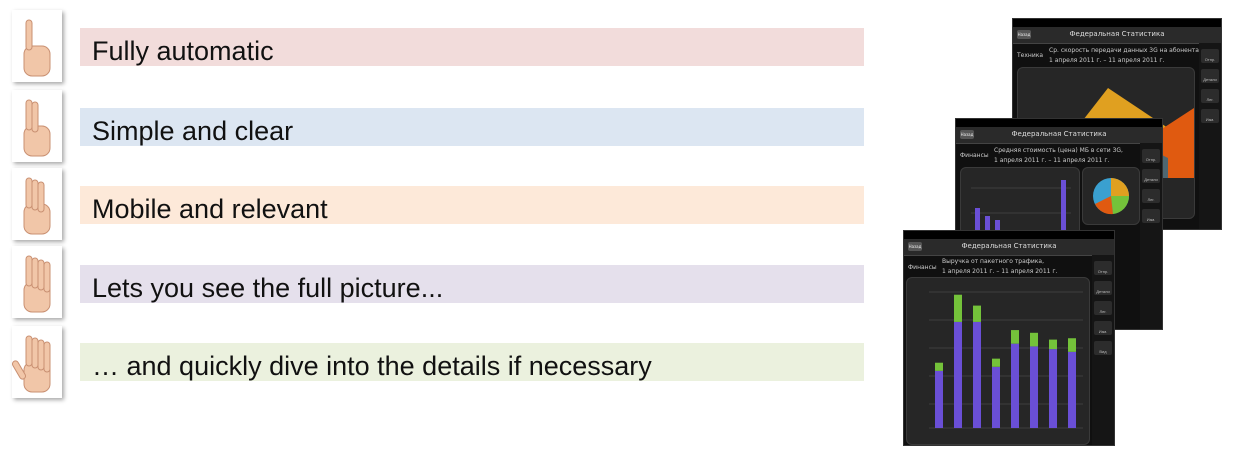  I want to click on screen-front-category: Финансы, so click(922, 267).